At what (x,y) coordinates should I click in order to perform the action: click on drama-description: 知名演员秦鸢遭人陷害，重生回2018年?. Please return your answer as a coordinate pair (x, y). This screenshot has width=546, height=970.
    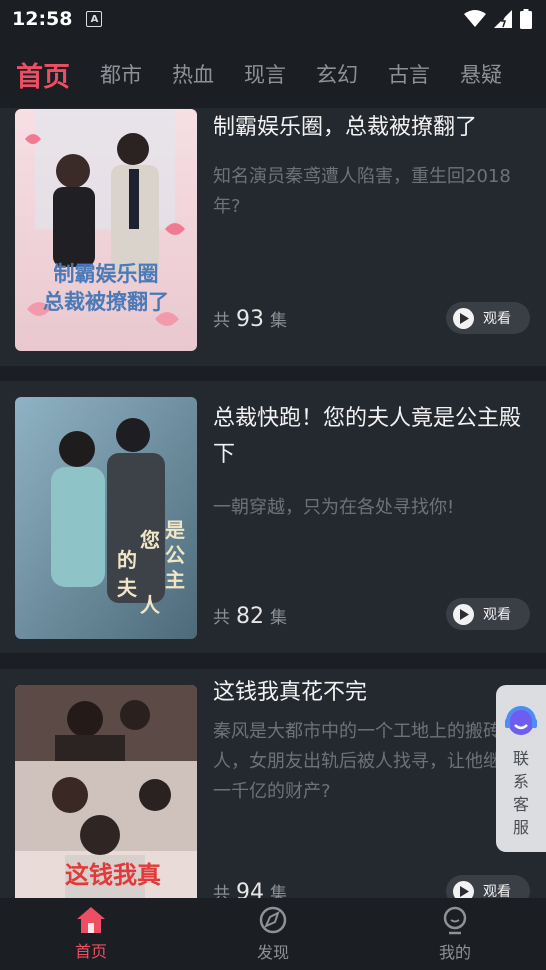
    Looking at the image, I should click on (362, 191).